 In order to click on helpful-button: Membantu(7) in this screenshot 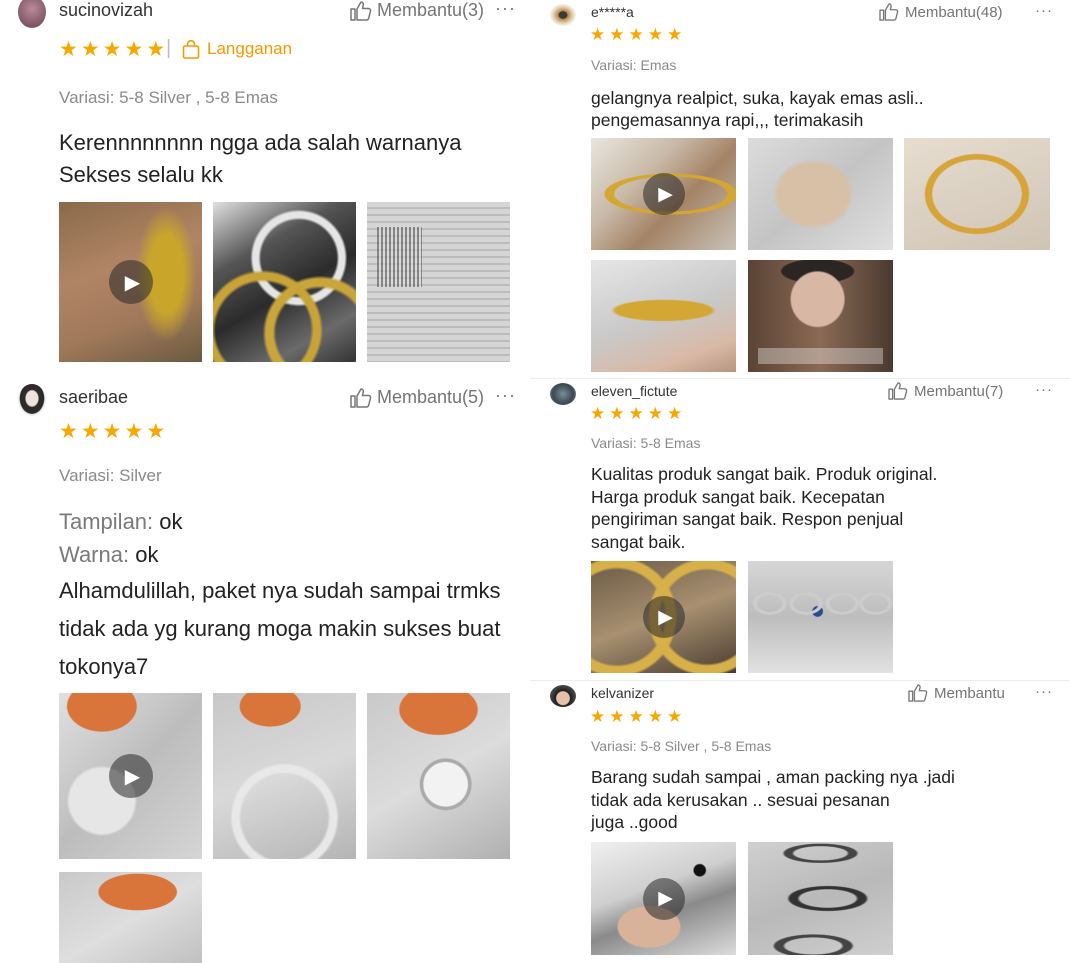, I will do `click(945, 391)`.